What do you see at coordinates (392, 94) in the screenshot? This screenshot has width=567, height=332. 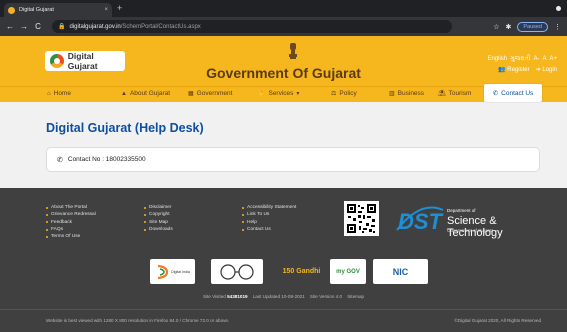 I see `chart-icon: ▥` at bounding box center [392, 94].